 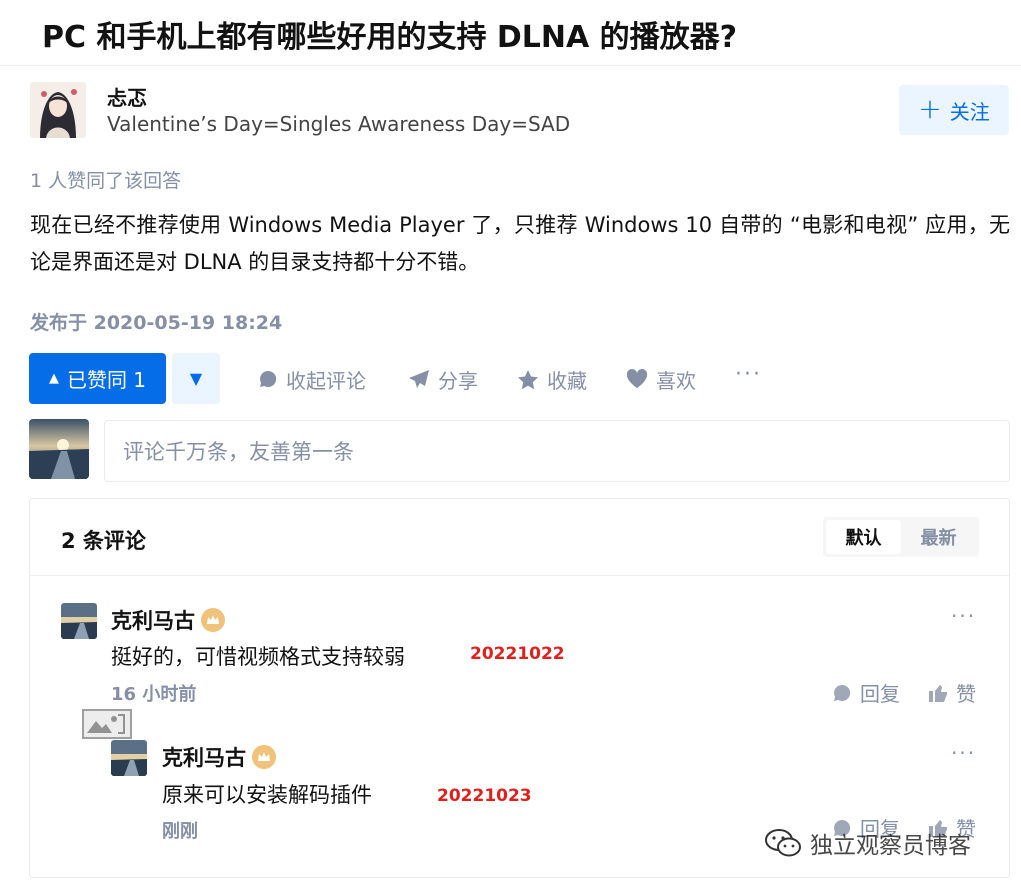 What do you see at coordinates (676, 380) in the screenshot?
I see `like-label: 喜欢` at bounding box center [676, 380].